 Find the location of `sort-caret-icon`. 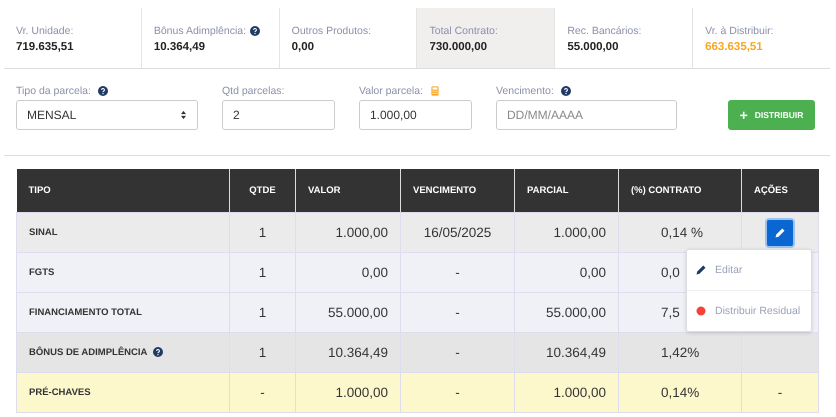

sort-caret-icon is located at coordinates (183, 115).